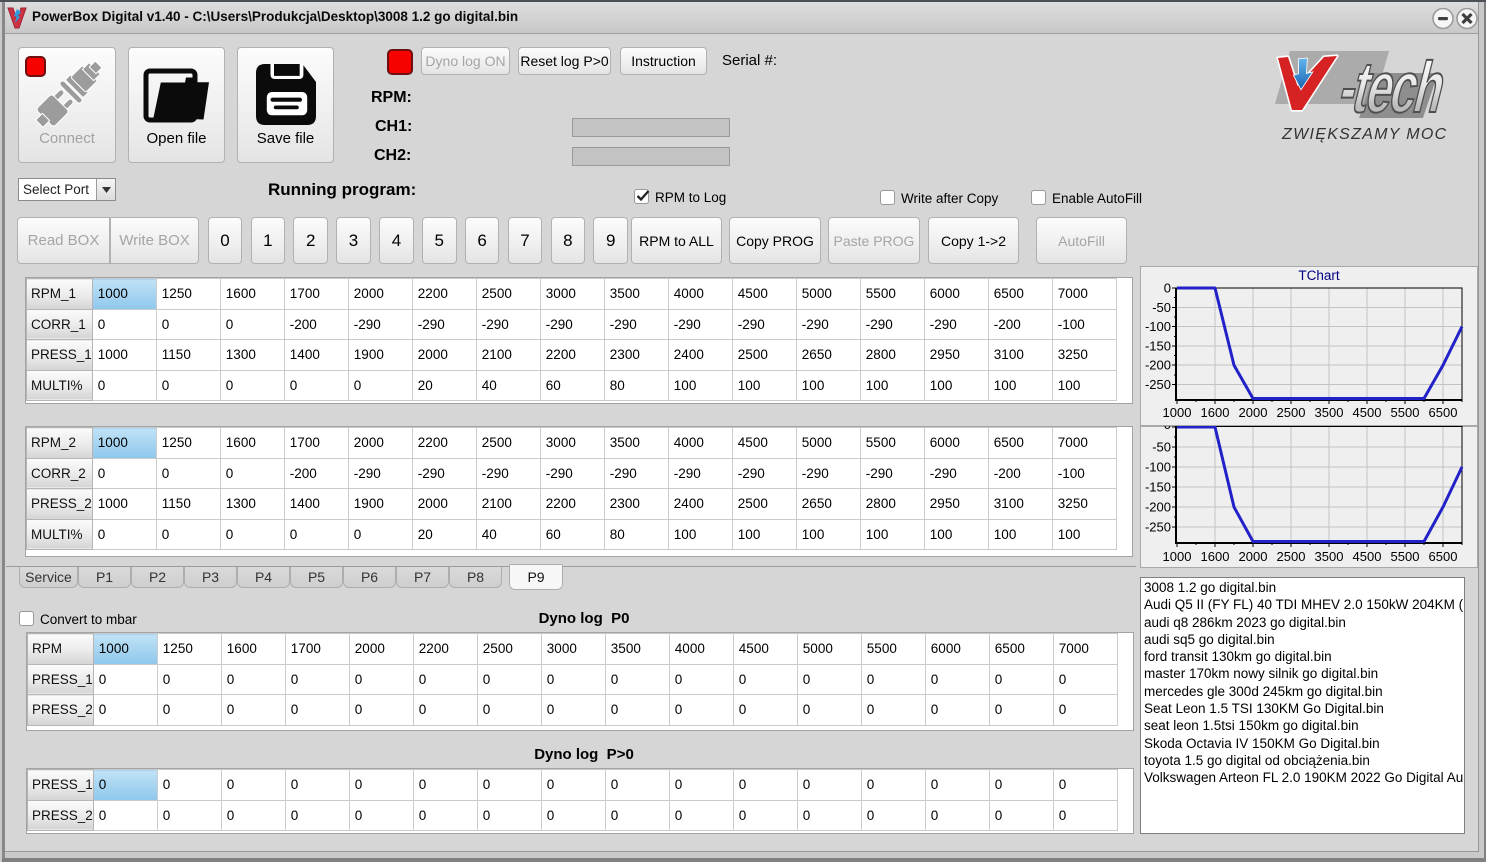 The height and width of the screenshot is (862, 1486). What do you see at coordinates (1364, 134) in the screenshot?
I see `svg-text: ZWIĘKSZAMY MOC` at bounding box center [1364, 134].